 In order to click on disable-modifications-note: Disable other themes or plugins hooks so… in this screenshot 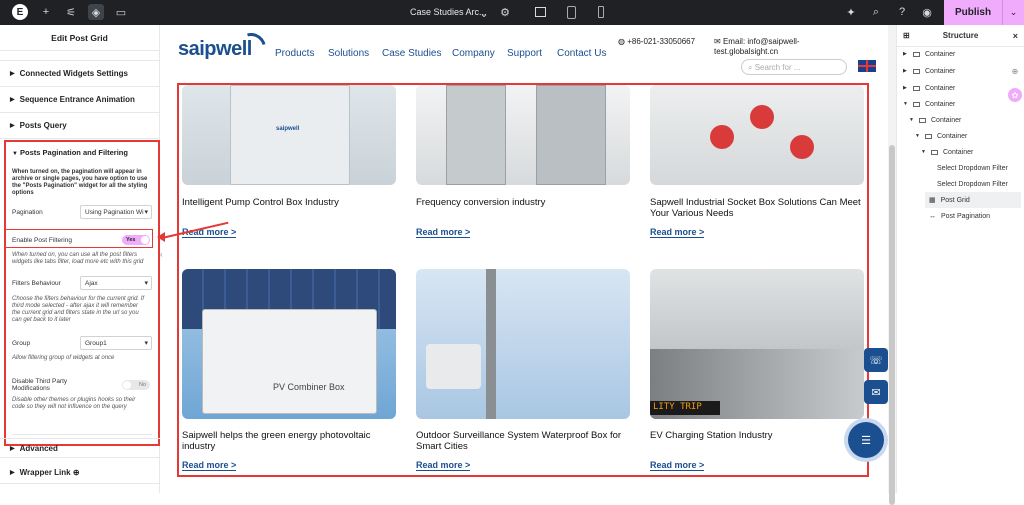, I will do `click(74, 403)`.